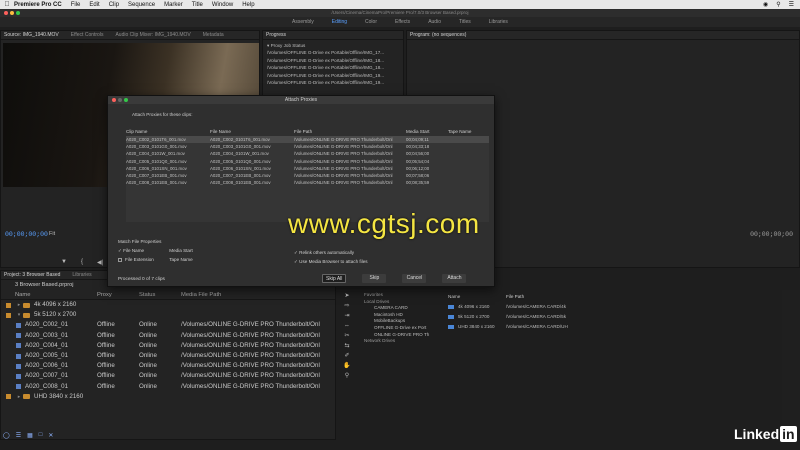 Image resolution: width=800 pixels, height=450 pixels. What do you see at coordinates (6, 13) in the screenshot?
I see `close-window-icon` at bounding box center [6, 13].